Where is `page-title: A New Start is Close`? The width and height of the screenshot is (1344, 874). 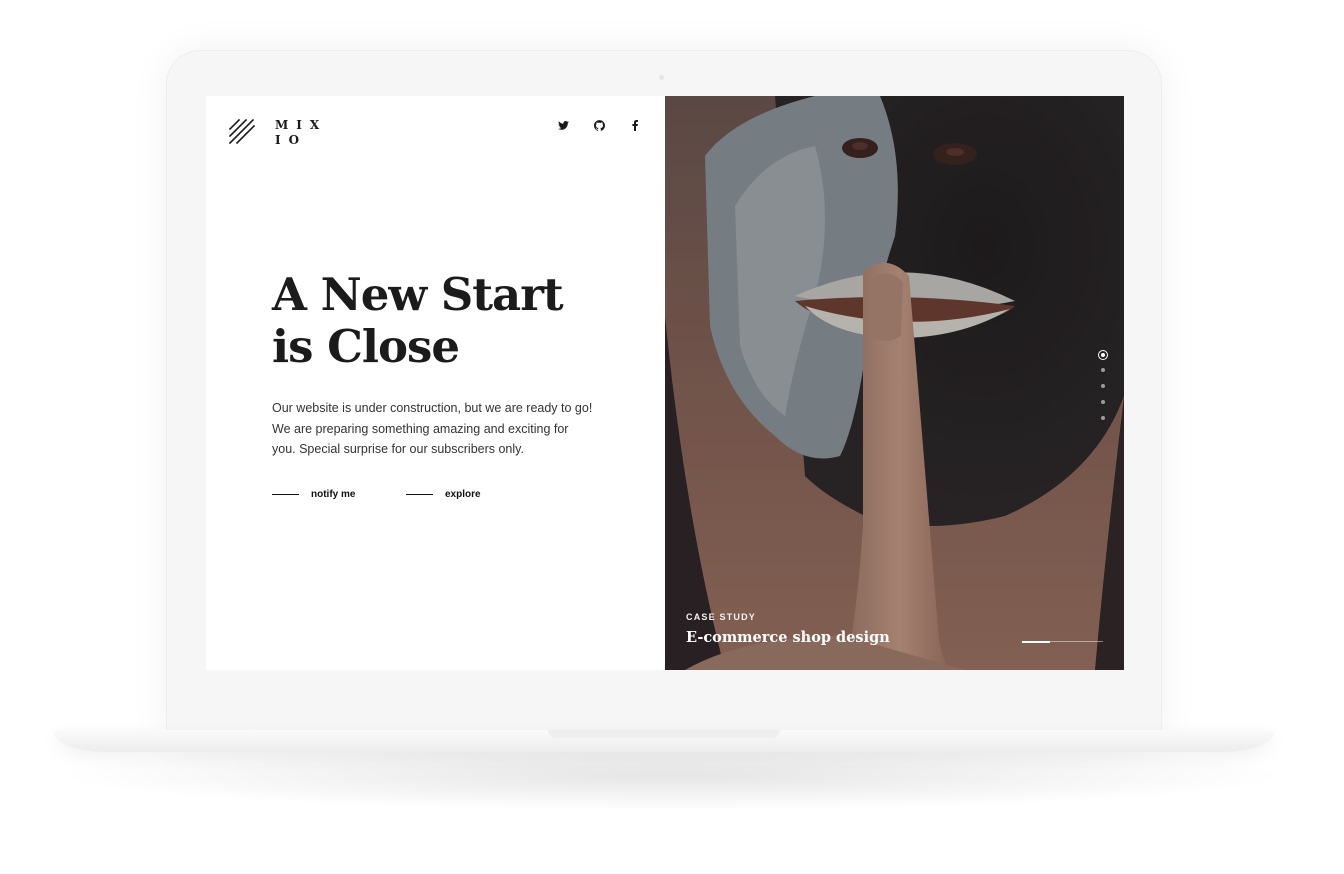
page-title: A New Start is Close is located at coordinates (418, 320).